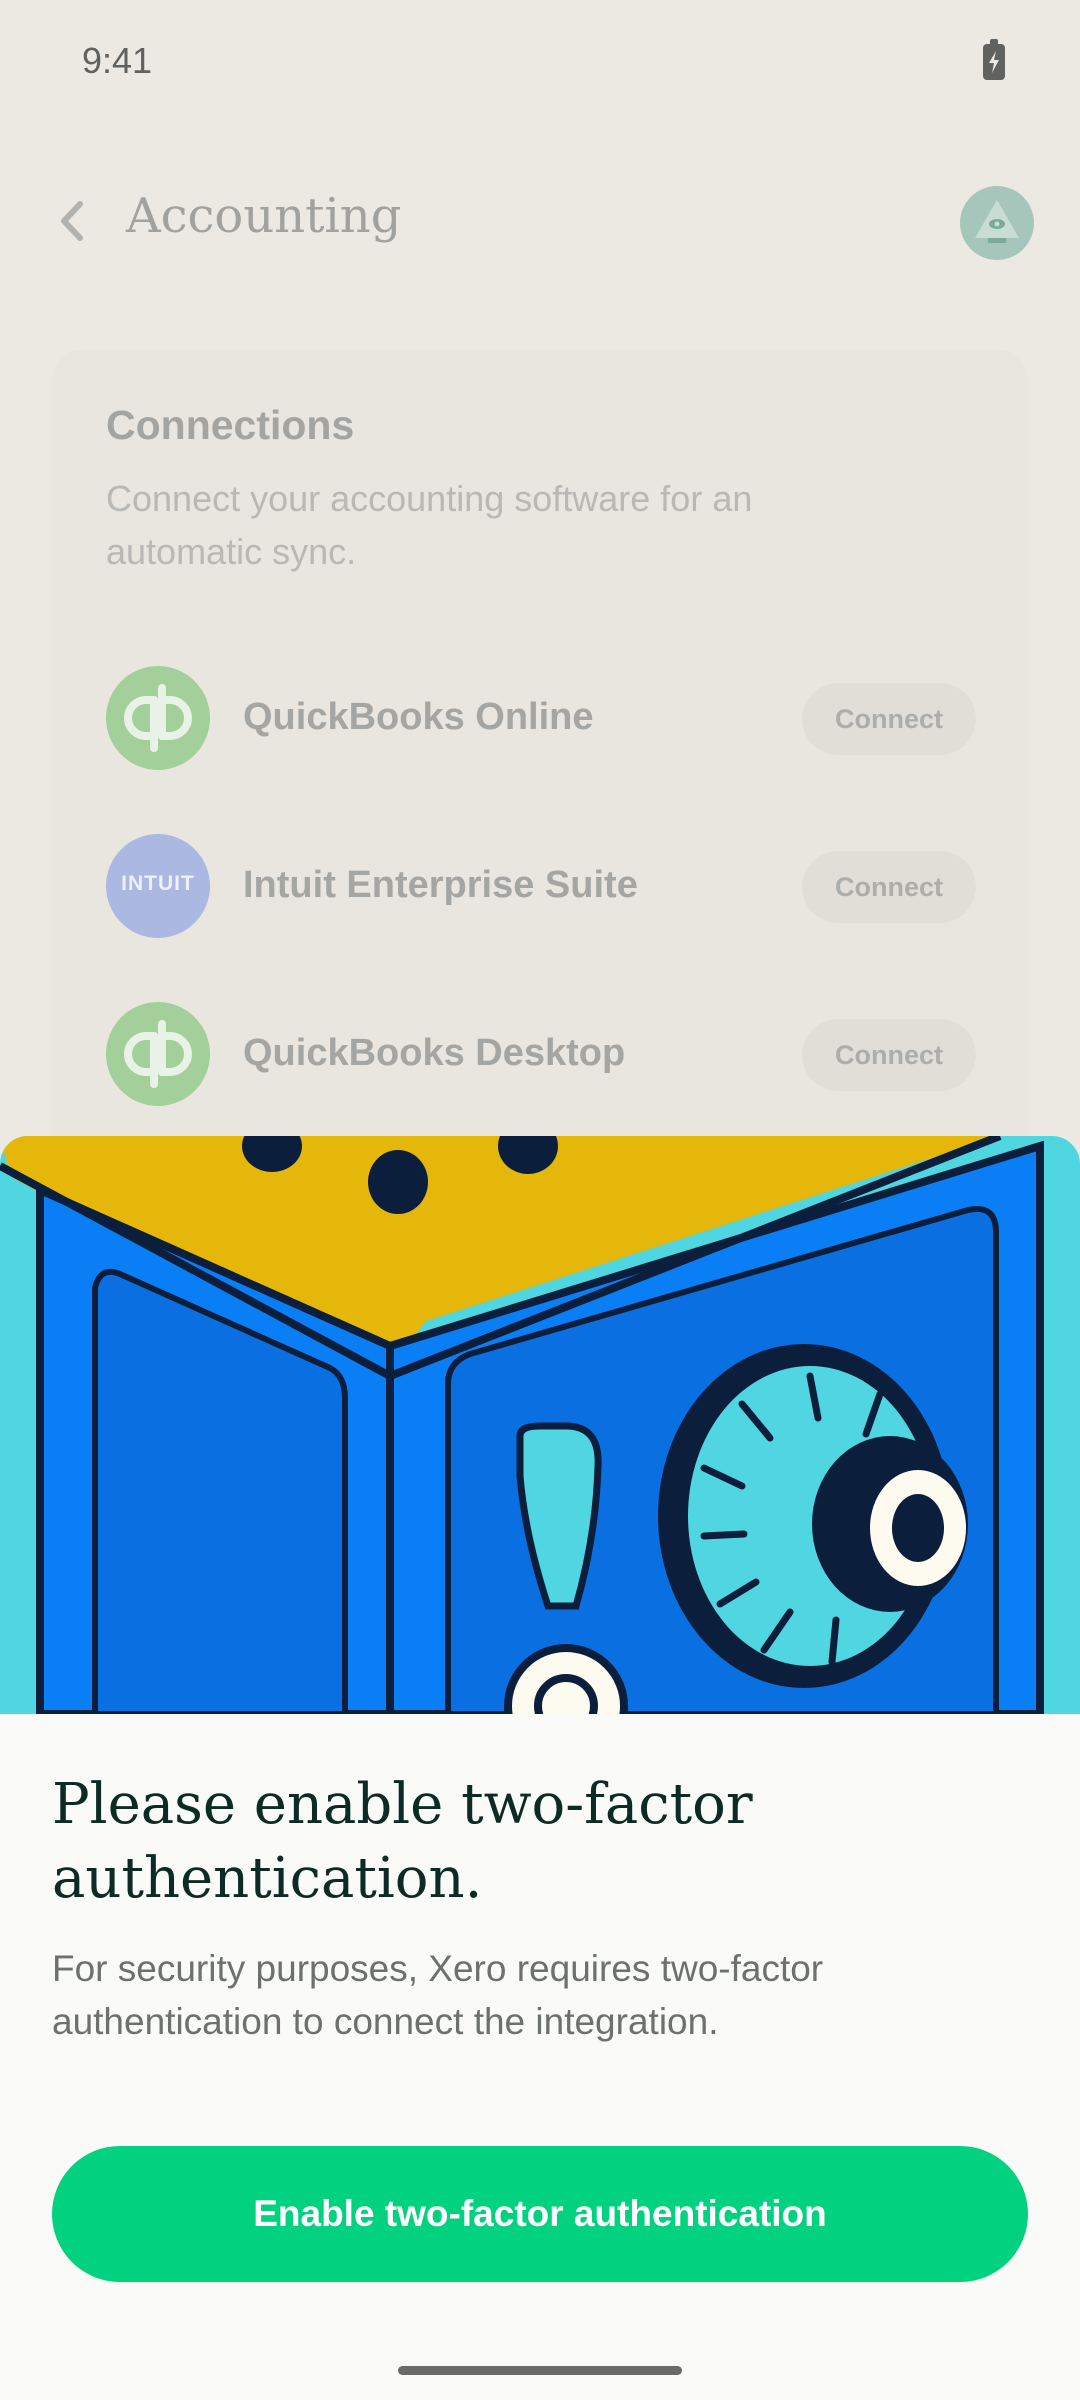  Describe the element at coordinates (540, 2214) in the screenshot. I see `enable-two-factor-button: Enable two-factor authentication` at that location.